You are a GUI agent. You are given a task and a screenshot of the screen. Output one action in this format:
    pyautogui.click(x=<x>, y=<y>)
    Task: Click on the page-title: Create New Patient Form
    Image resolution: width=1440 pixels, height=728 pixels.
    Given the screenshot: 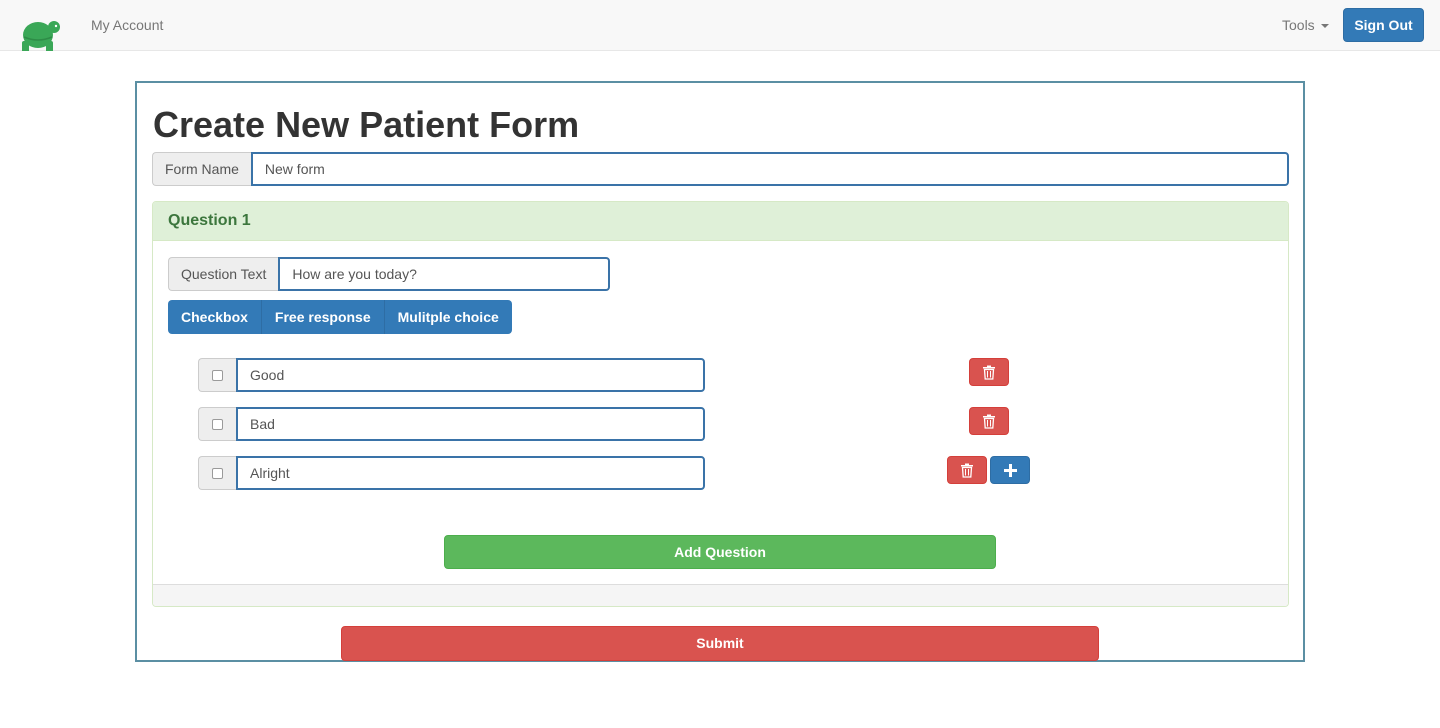 What is the action you would take?
    pyautogui.click(x=366, y=124)
    